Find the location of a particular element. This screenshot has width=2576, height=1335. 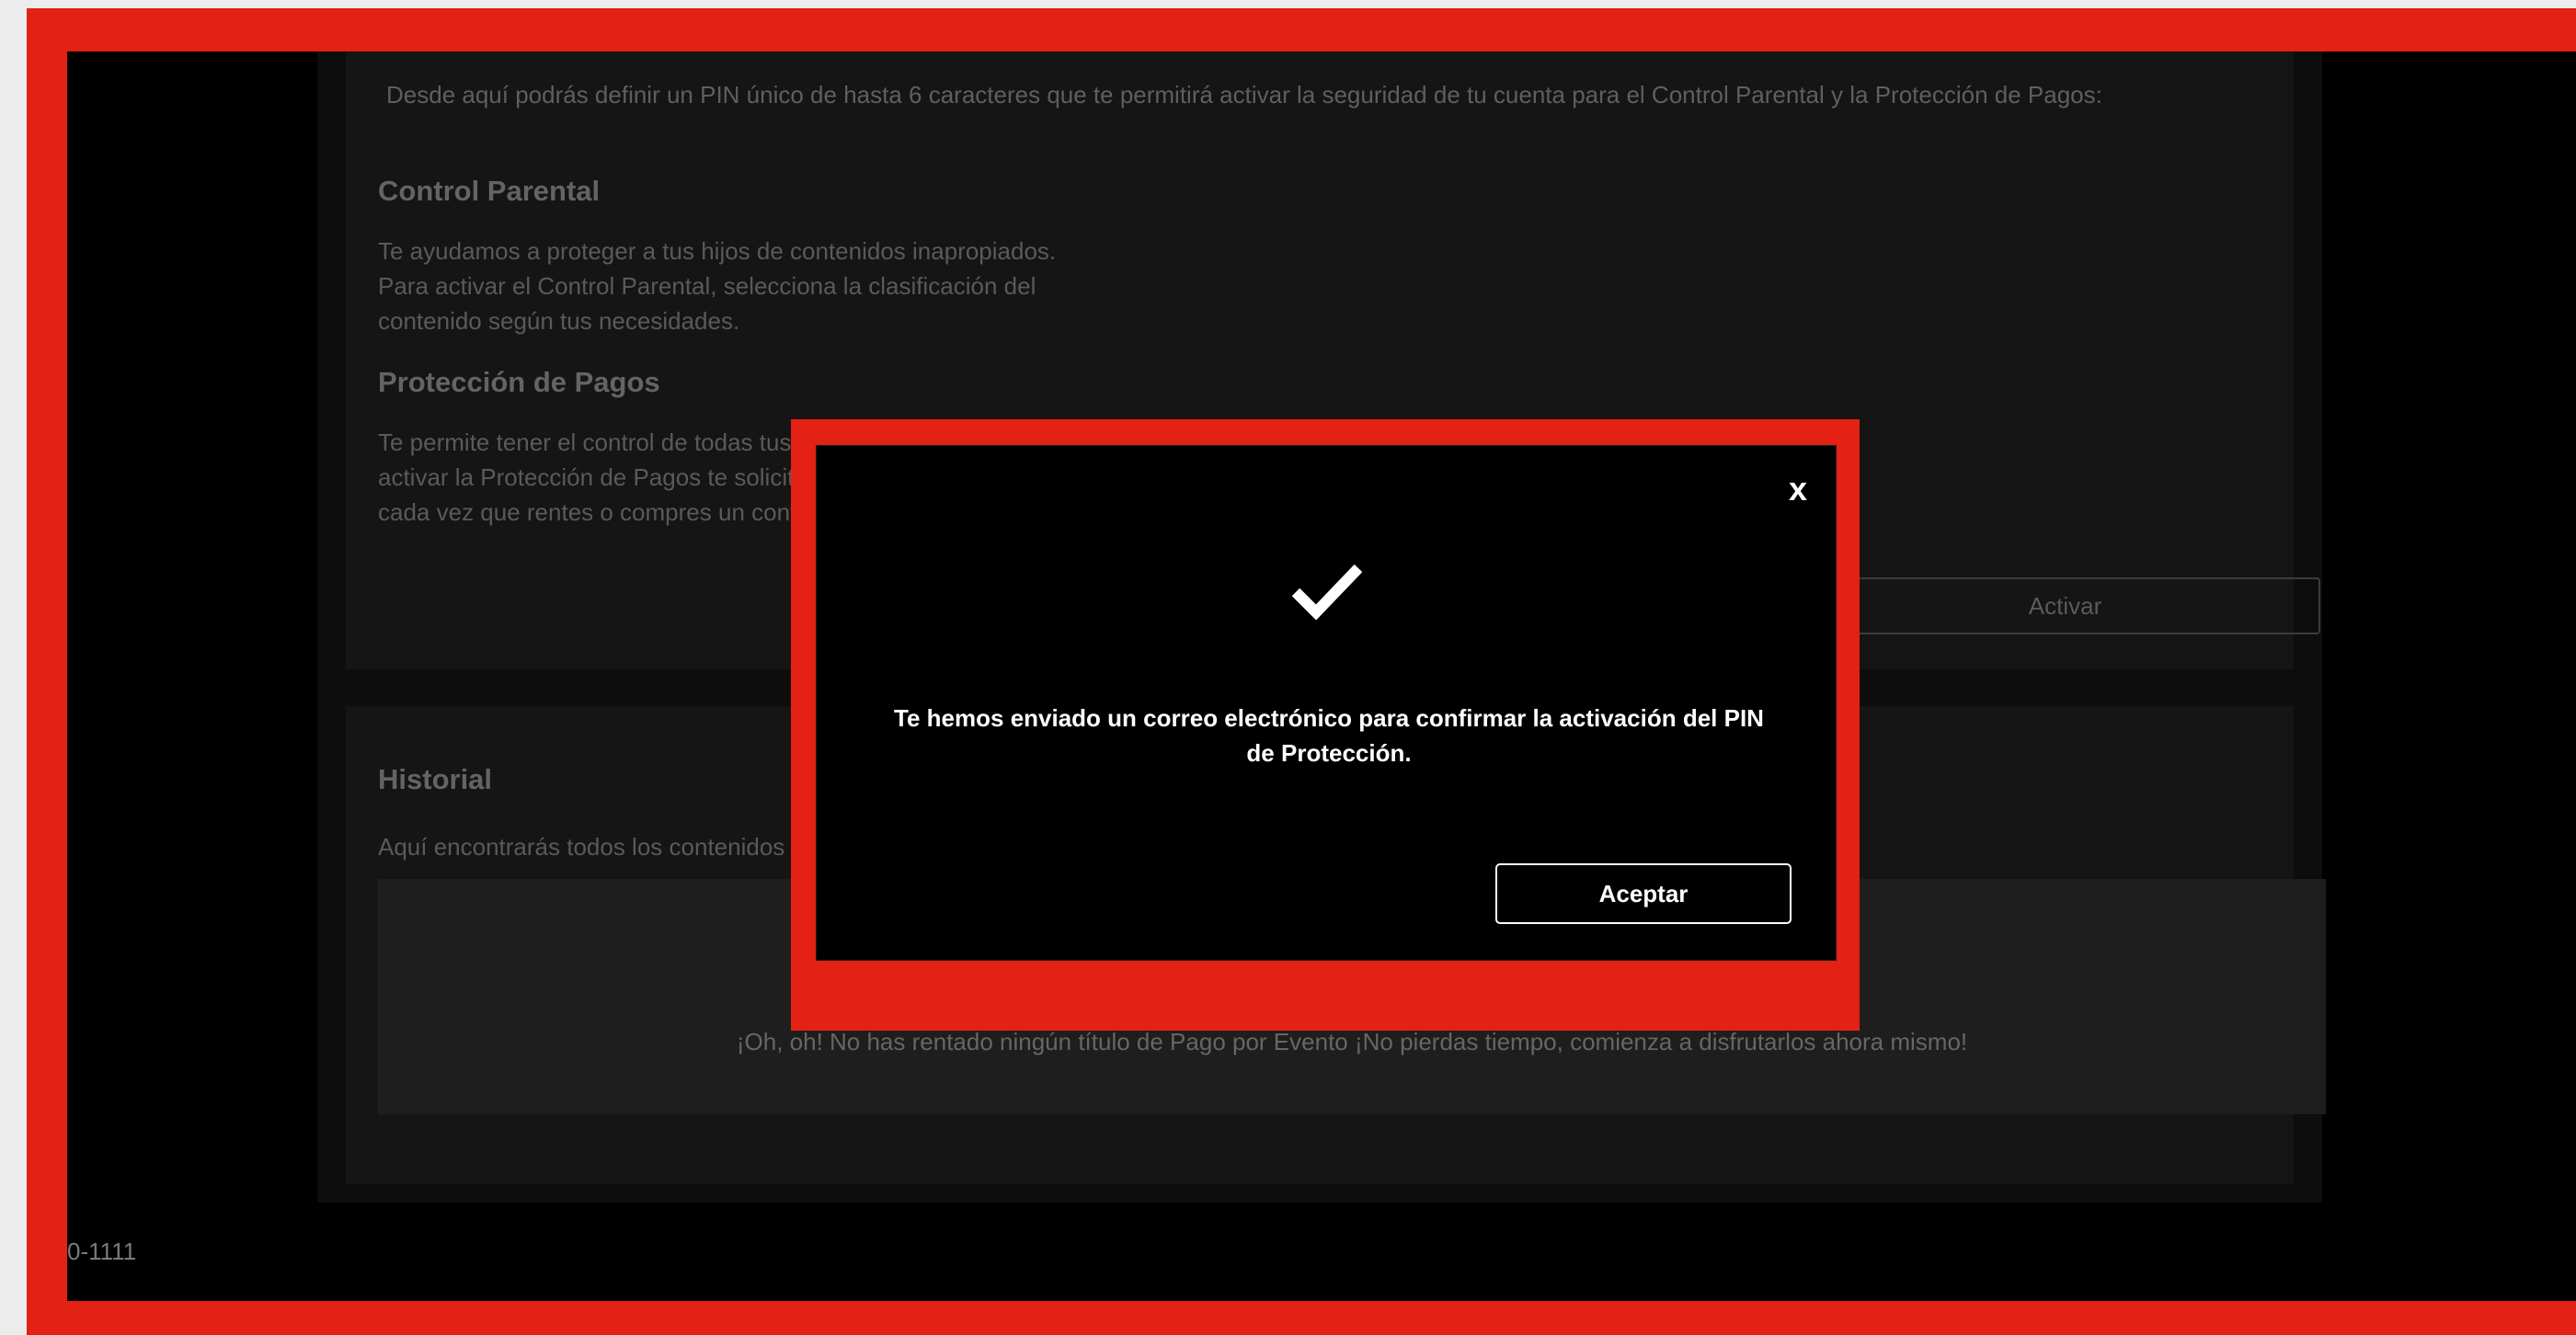

checkmark-icon is located at coordinates (1327, 592).